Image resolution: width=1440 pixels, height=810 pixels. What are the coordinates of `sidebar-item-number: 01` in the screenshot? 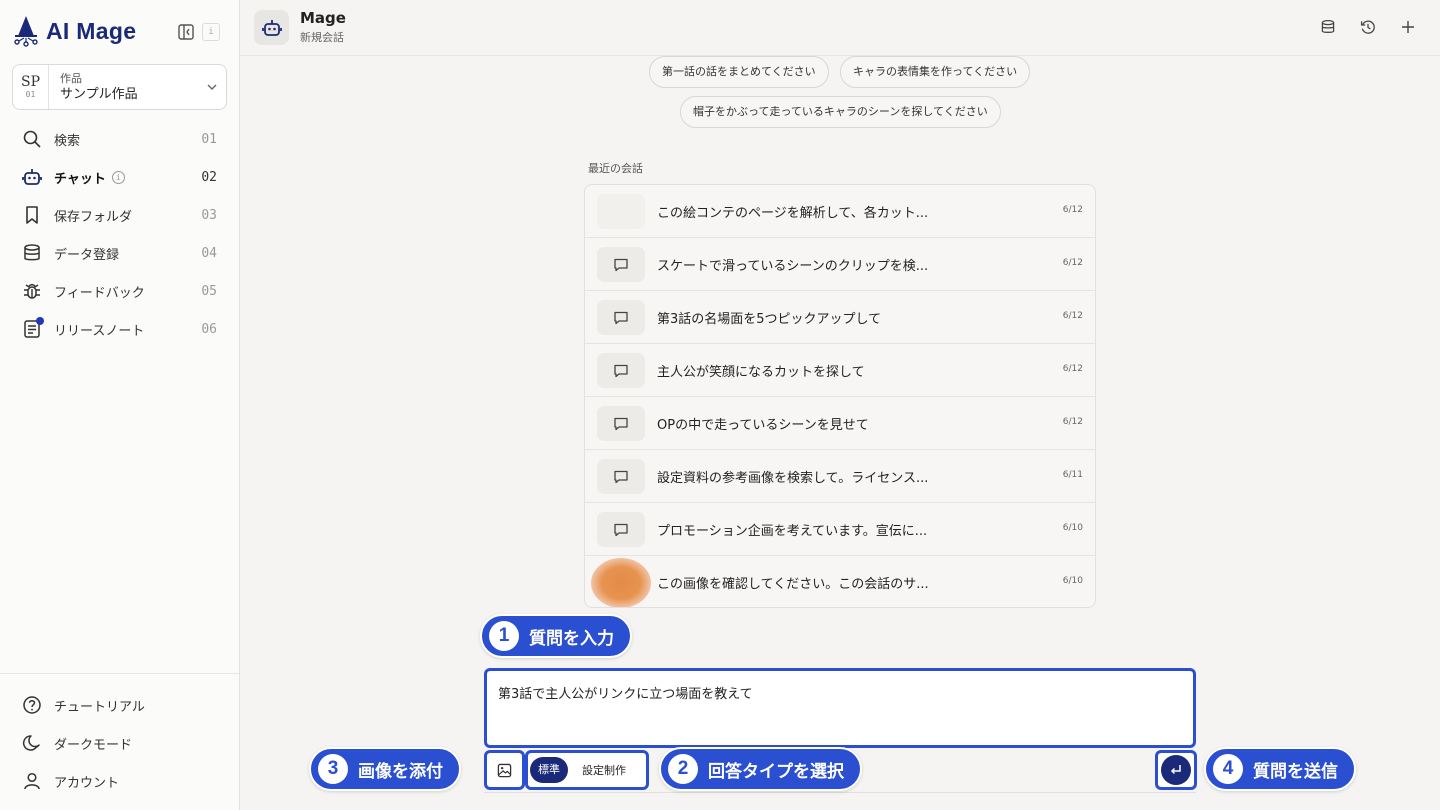 It's located at (209, 139).